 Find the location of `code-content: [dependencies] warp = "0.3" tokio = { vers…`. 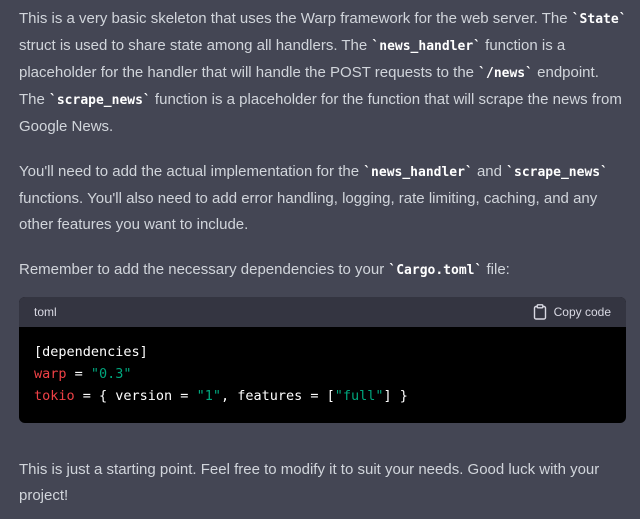

code-content: [dependencies] warp = "0.3" tokio = { vers… is located at coordinates (322, 367).